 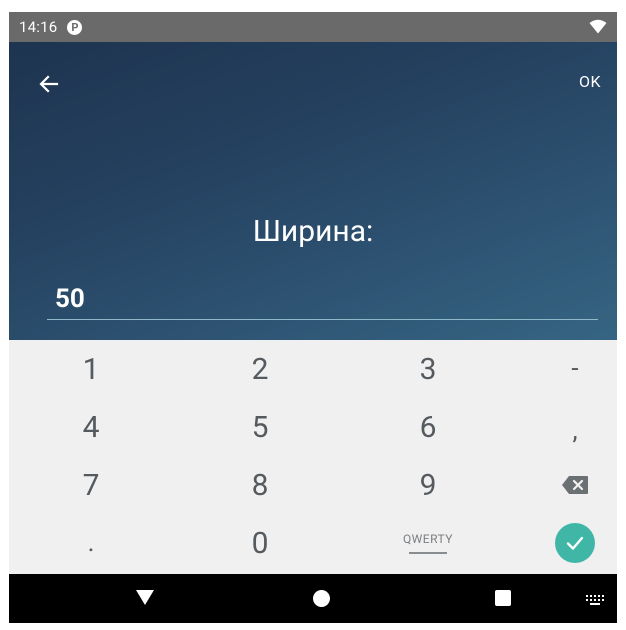 I want to click on status-time: 14:16, so click(x=38, y=27).